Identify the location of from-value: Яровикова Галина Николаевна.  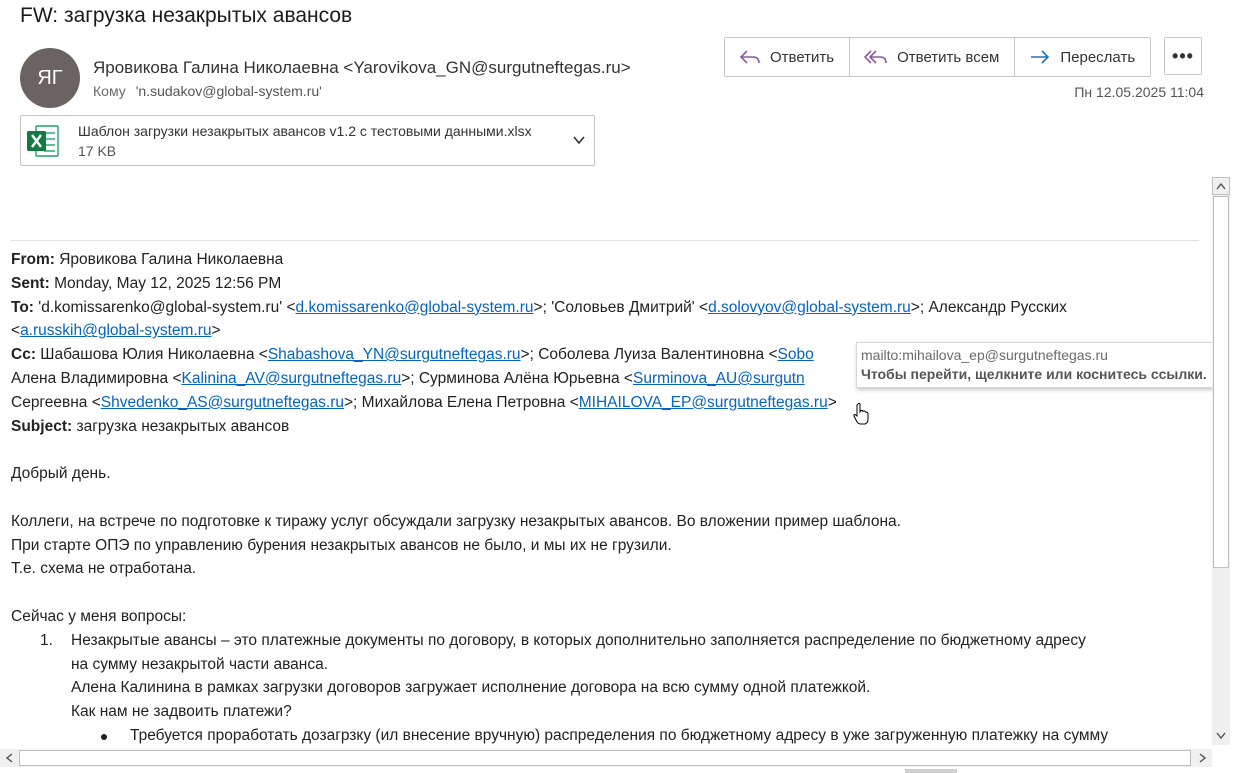
(171, 259).